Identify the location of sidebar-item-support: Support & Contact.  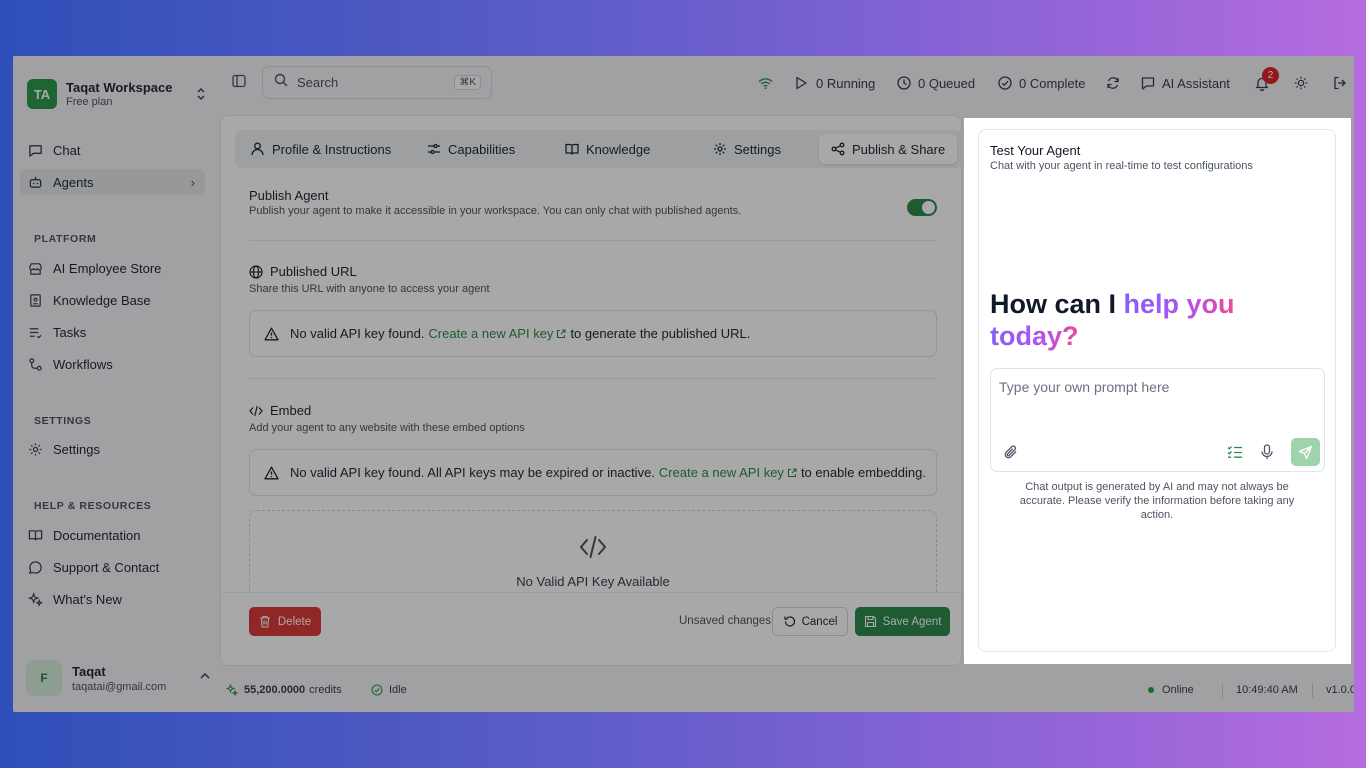
(112, 567).